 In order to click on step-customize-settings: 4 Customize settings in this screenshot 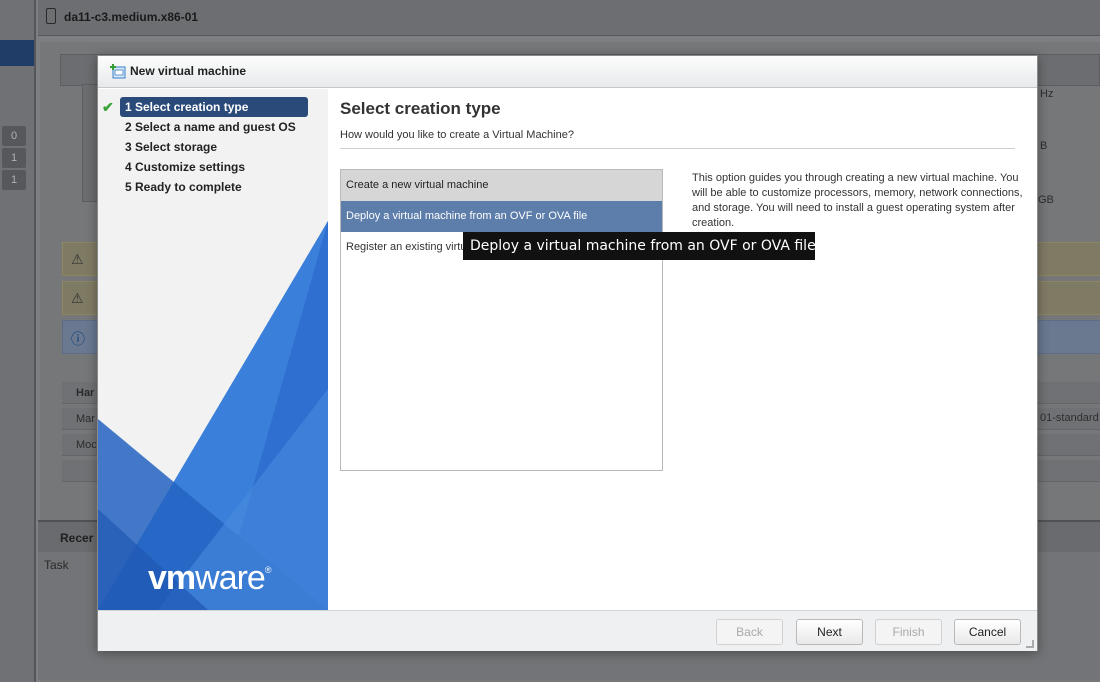, I will do `click(224, 167)`.